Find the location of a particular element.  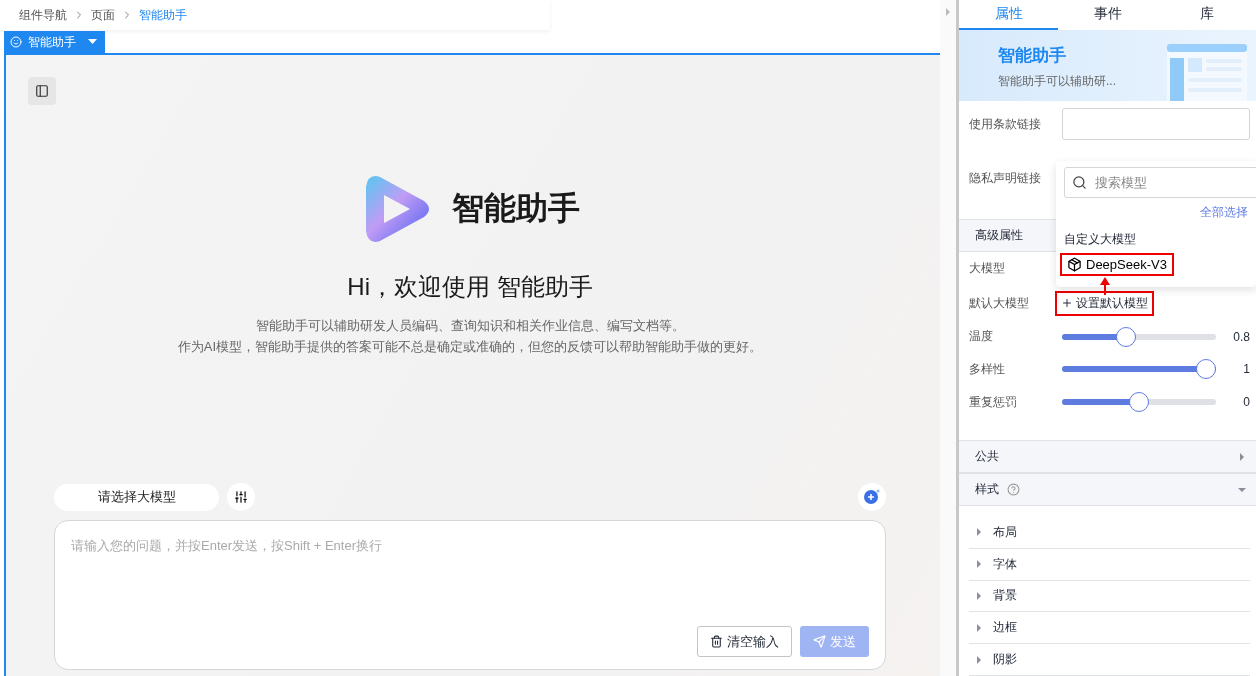

greeting-text: Hi，欢迎使用 智能助手 is located at coordinates (470, 287).